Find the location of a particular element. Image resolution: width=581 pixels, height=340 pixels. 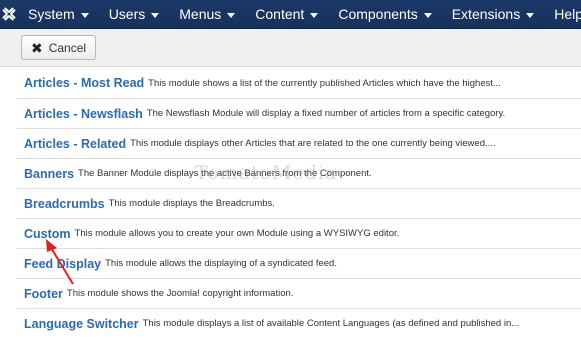

menu-content: Content is located at coordinates (286, 14).